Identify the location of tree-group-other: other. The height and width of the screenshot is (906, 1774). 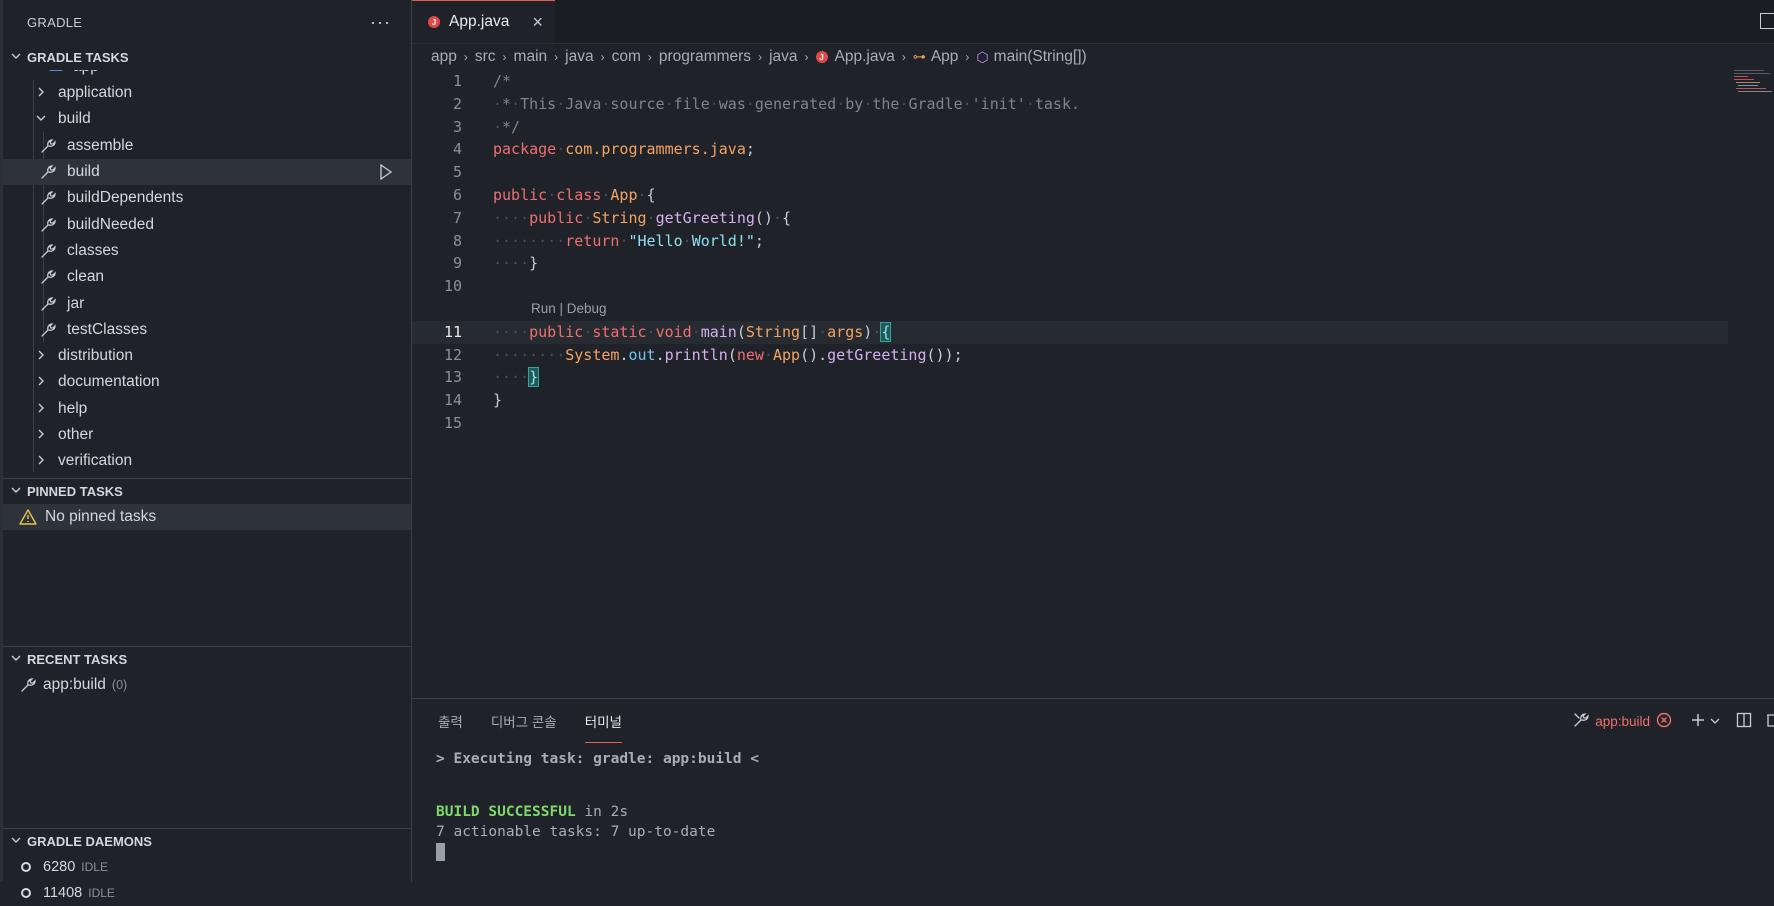
(207, 435).